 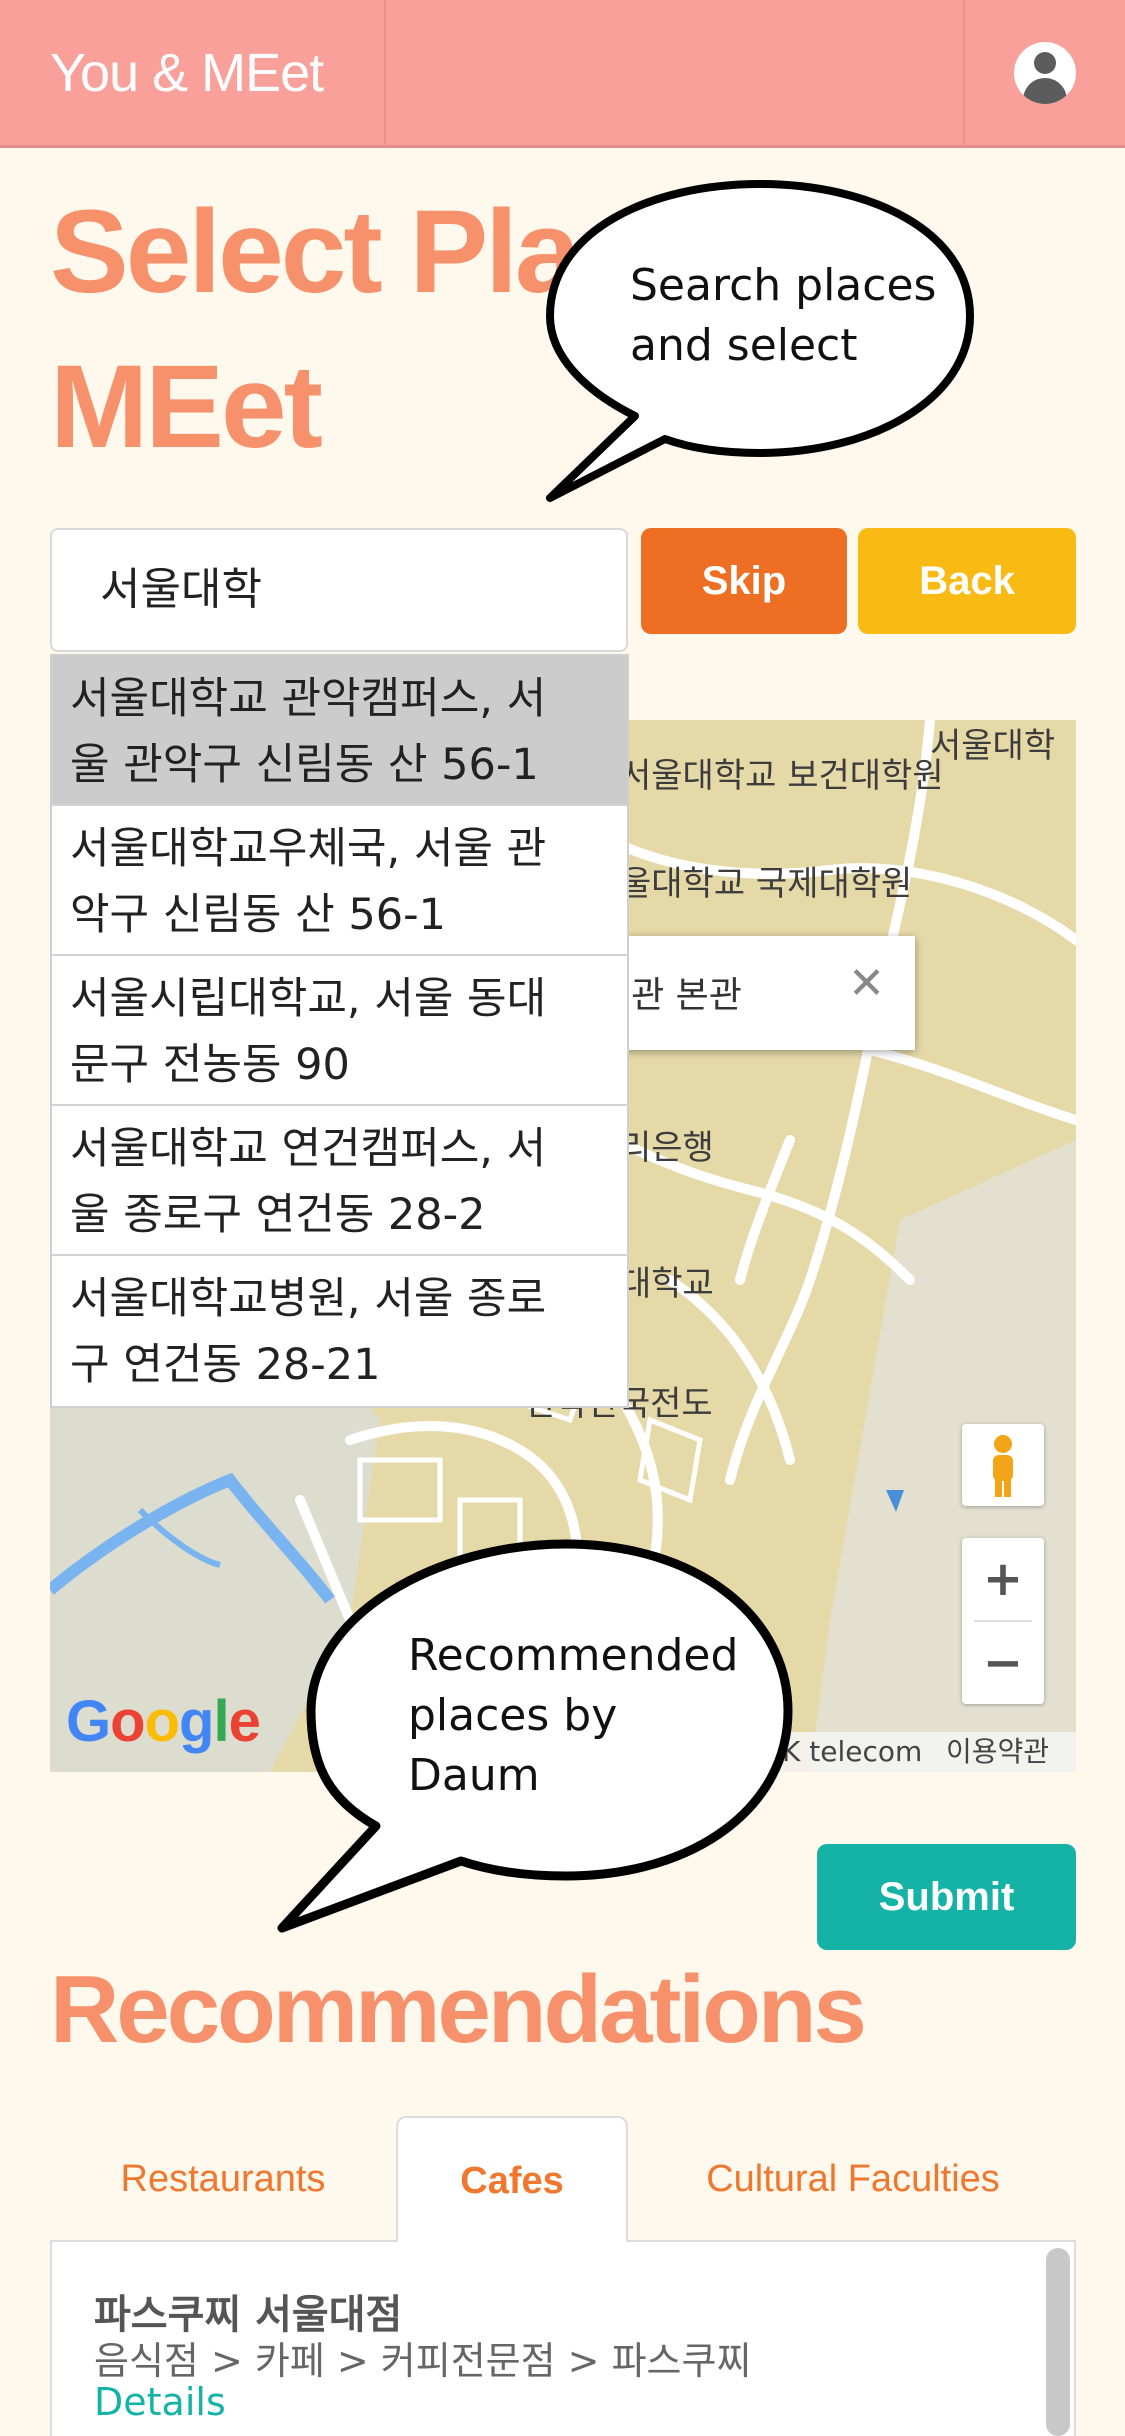 What do you see at coordinates (667, 1284) in the screenshot?
I see `map-label-univ: 대학교` at bounding box center [667, 1284].